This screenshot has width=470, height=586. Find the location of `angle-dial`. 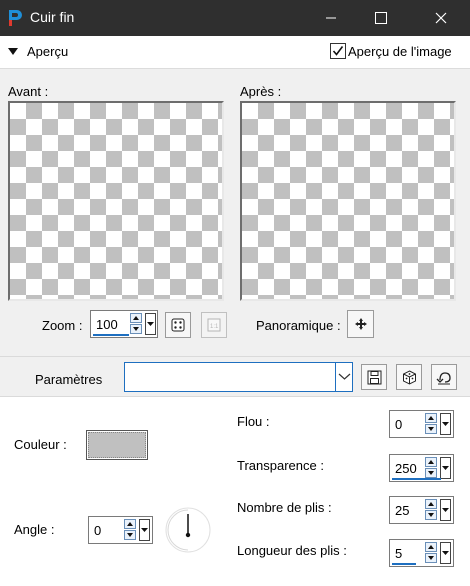

angle-dial is located at coordinates (188, 530).